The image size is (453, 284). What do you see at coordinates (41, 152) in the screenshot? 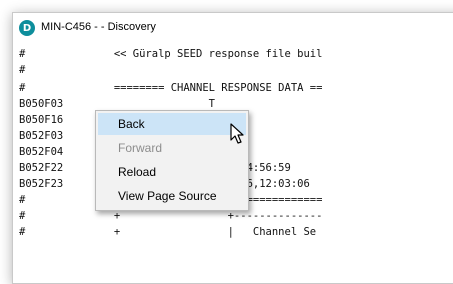
I see `text-line: B052F04` at bounding box center [41, 152].